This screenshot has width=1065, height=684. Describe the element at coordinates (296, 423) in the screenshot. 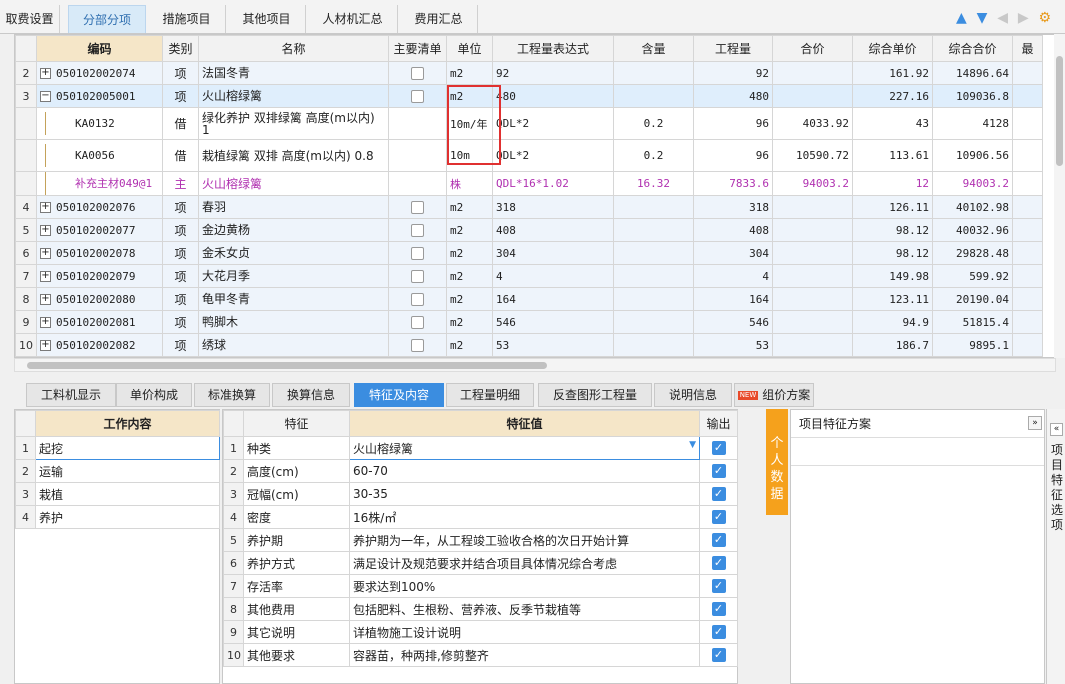

I see `header-feature: 特征` at that location.